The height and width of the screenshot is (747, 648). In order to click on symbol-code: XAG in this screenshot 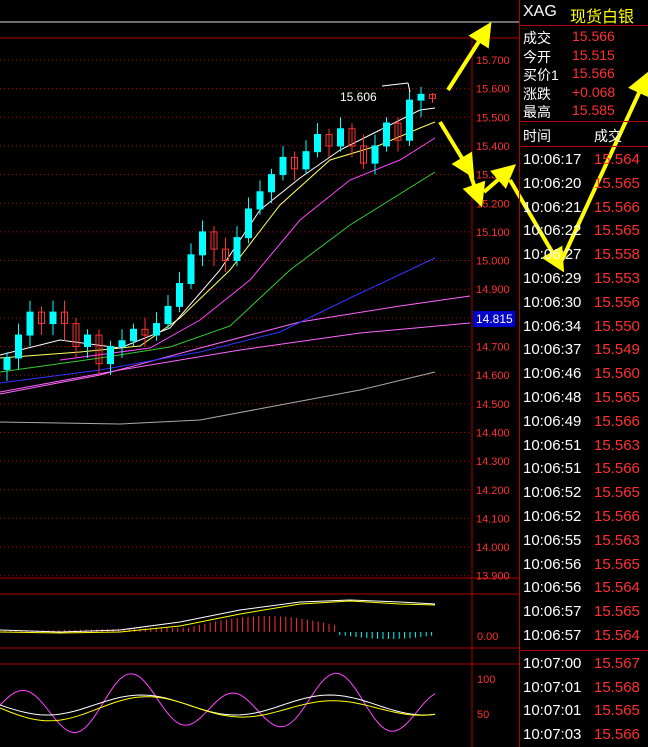, I will do `click(540, 11)`.